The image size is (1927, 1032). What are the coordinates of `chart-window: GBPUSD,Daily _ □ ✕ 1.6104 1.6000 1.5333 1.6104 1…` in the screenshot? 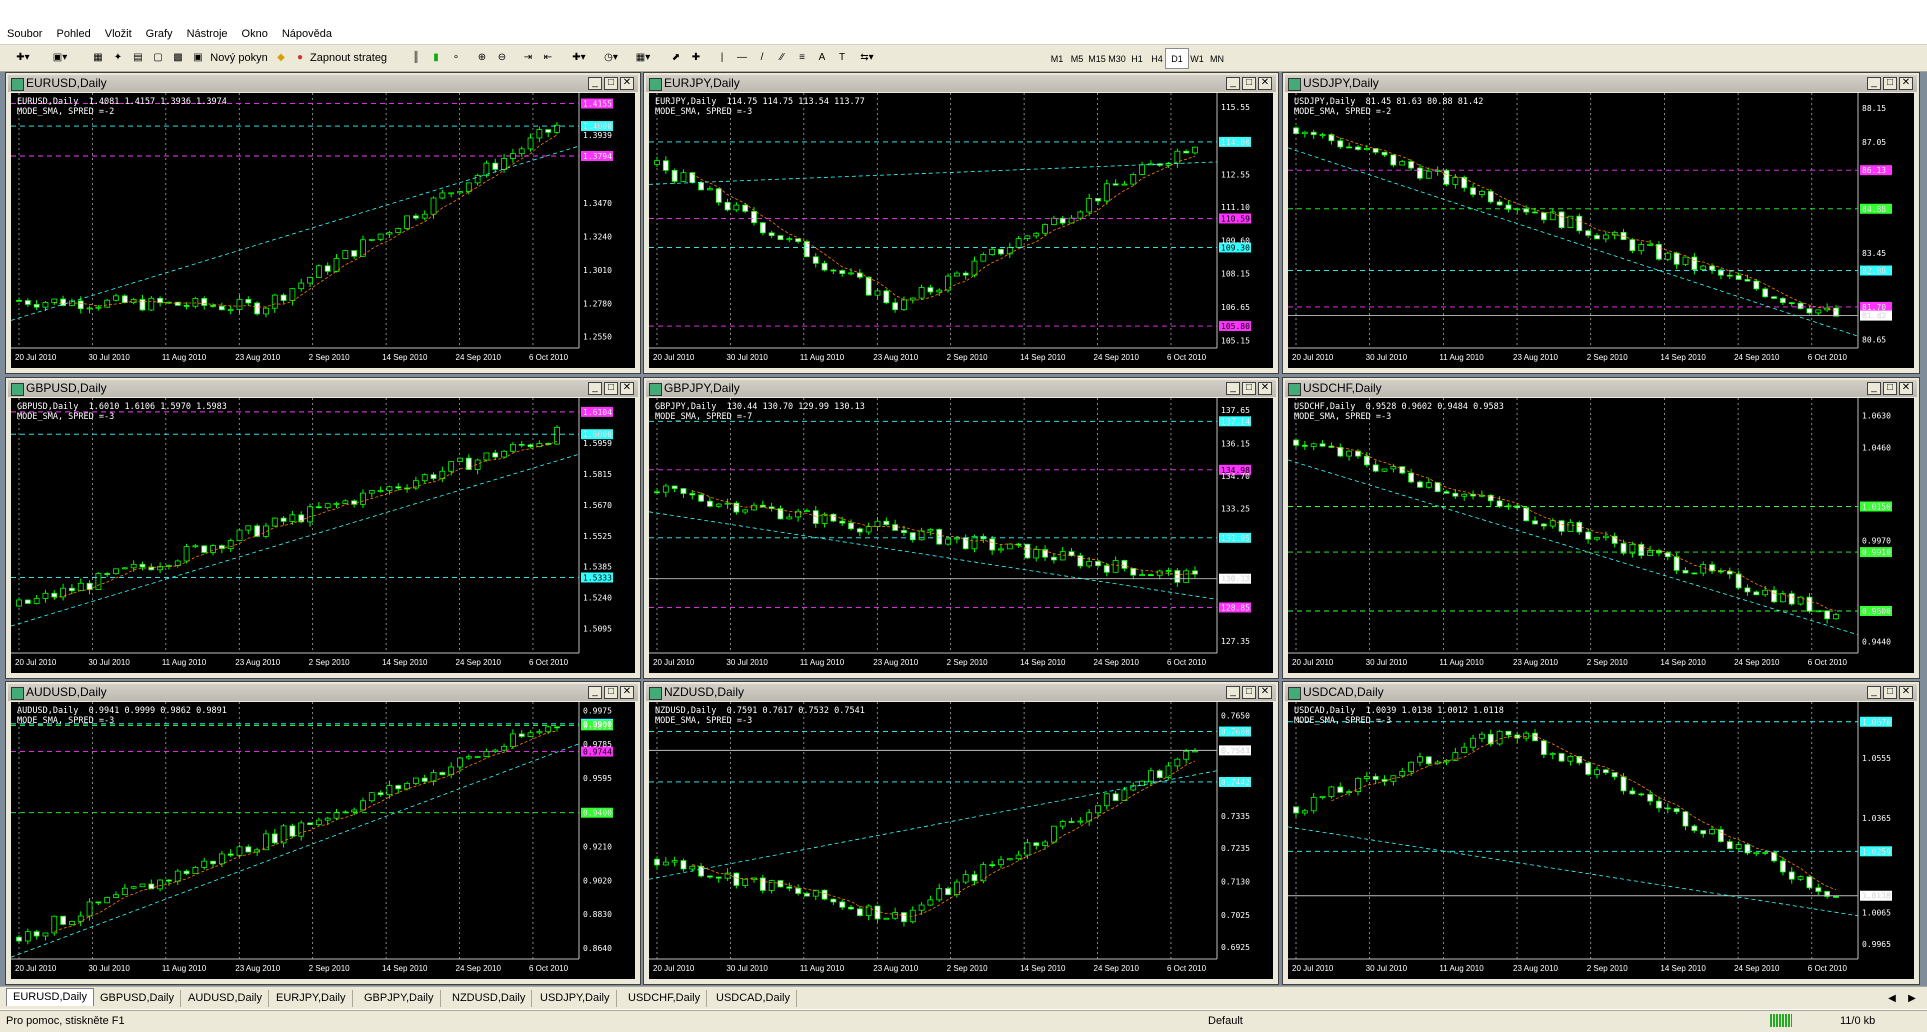 It's located at (323, 528).